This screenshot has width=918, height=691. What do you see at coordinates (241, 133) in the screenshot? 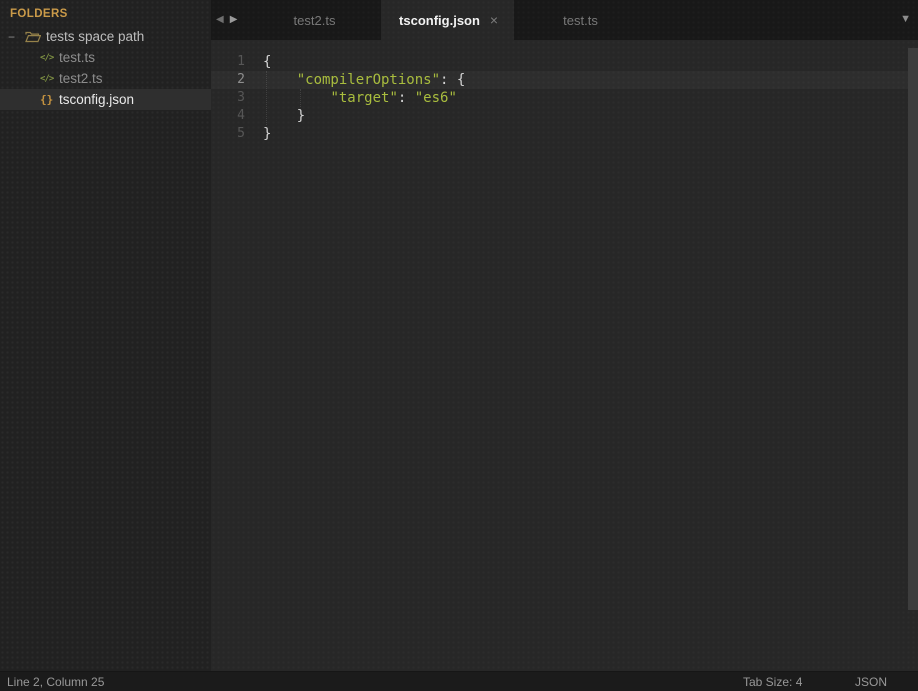
I see `line-number: 5` at bounding box center [241, 133].